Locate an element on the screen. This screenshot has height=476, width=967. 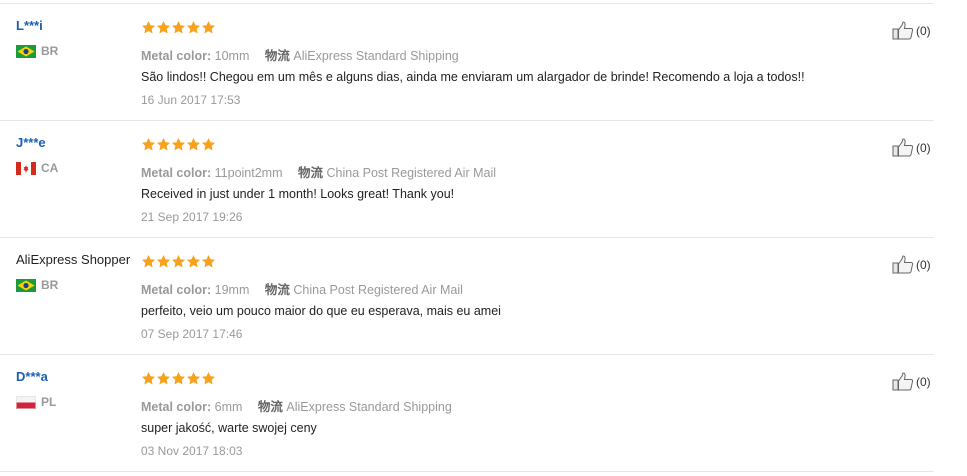
reviewer-name: D***a is located at coordinates (32, 376).